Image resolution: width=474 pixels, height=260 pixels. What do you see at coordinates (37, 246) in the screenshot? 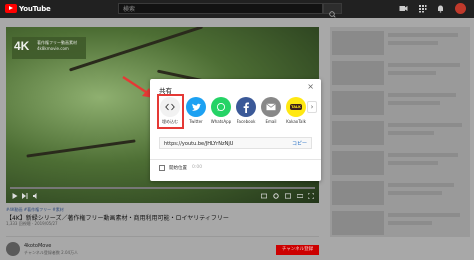
I see `channel-name: 4kotoMove` at bounding box center [37, 246].